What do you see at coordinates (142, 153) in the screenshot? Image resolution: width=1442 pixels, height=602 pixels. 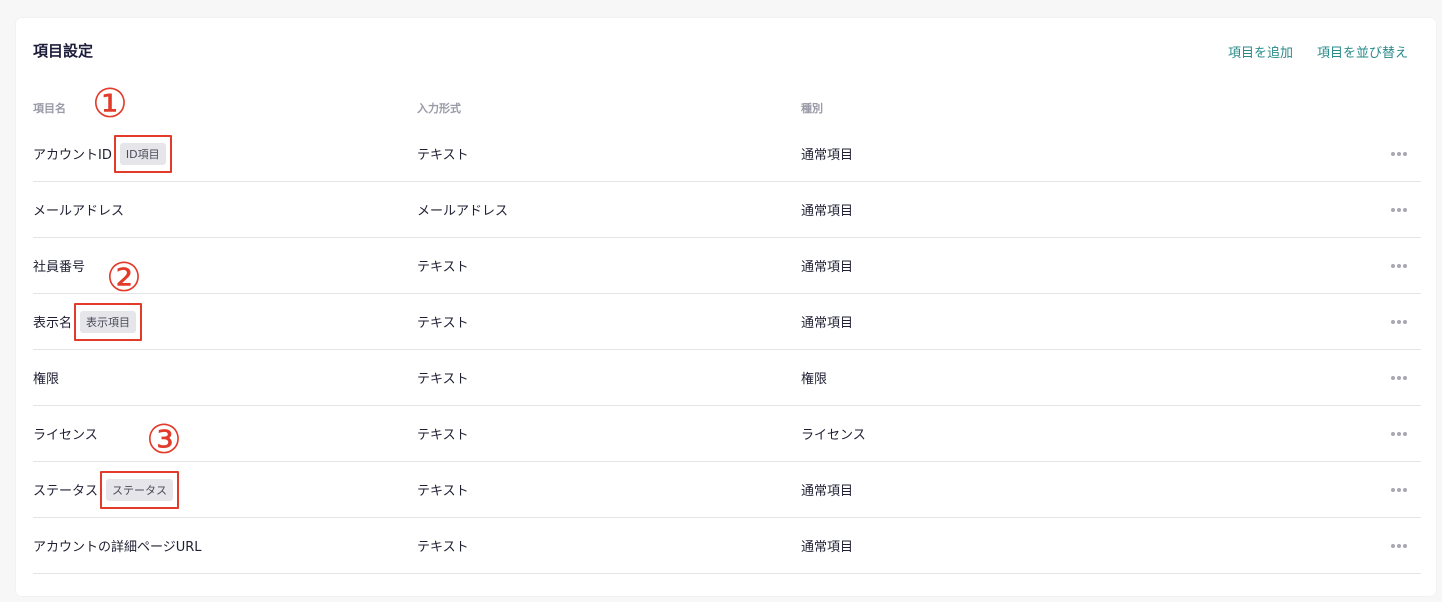 I see `id-item-badge: ID項目` at bounding box center [142, 153].